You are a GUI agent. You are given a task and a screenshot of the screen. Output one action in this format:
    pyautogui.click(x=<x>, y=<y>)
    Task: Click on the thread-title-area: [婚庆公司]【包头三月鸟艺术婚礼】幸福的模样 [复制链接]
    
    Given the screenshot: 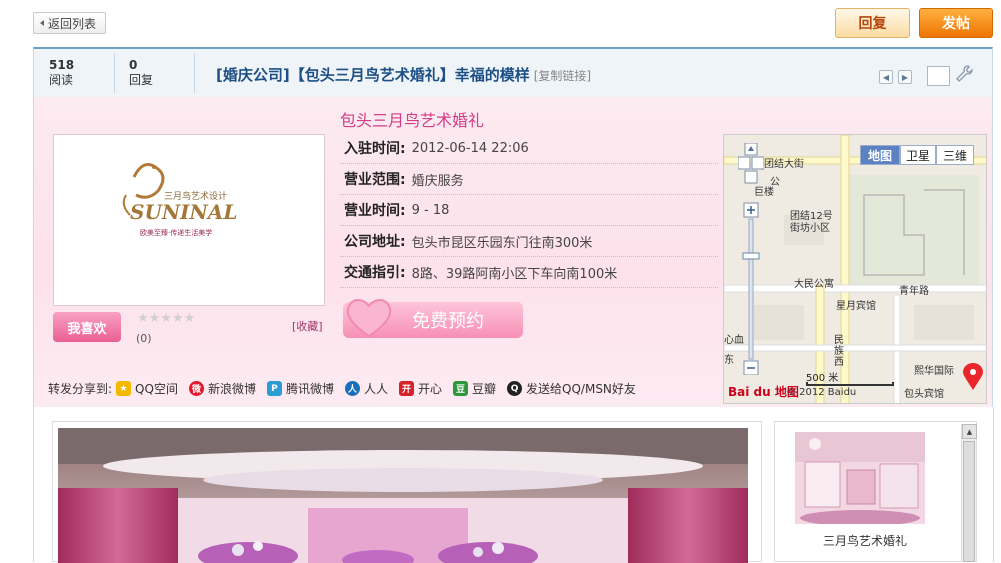 What is the action you would take?
    pyautogui.click(x=403, y=74)
    